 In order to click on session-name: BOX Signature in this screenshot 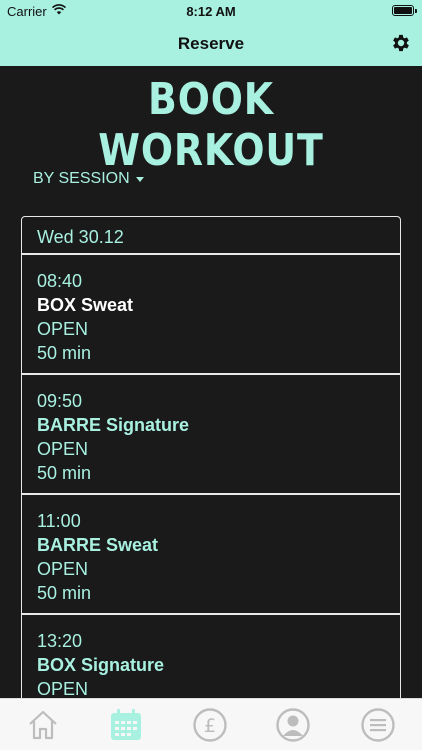, I will do `click(101, 665)`.